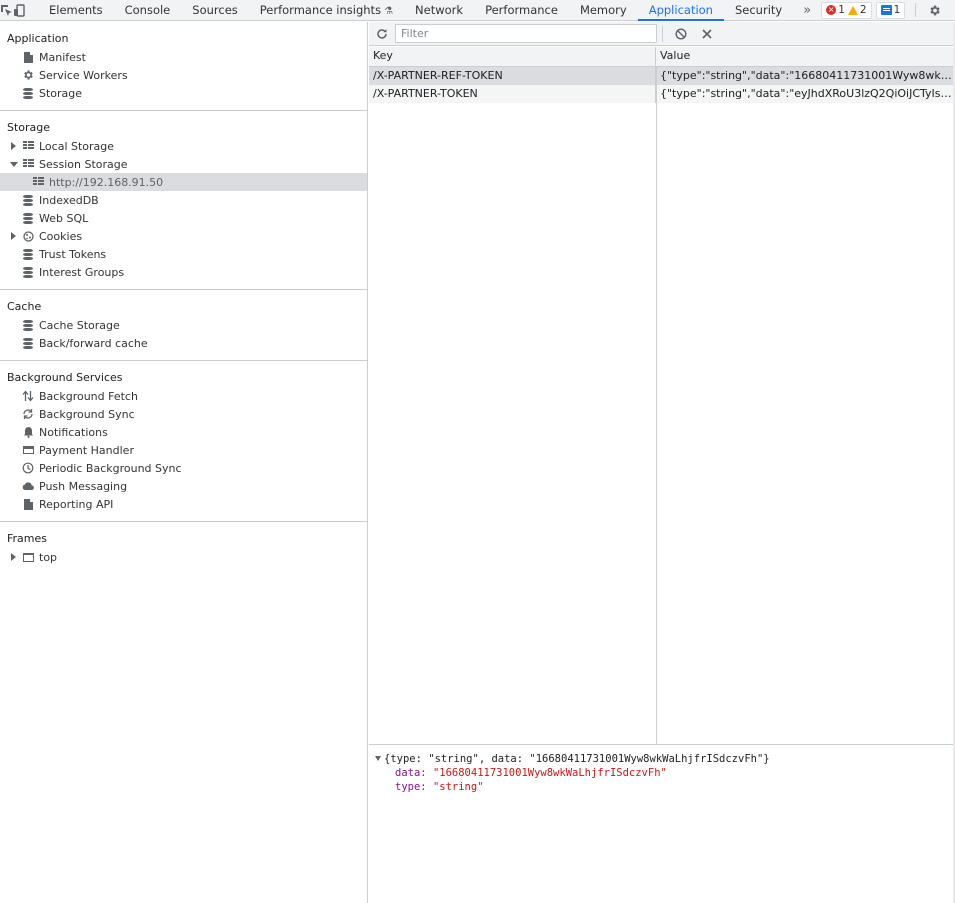  What do you see at coordinates (183, 164) in the screenshot?
I see `sidebar-item-session-storage: Session Storage` at bounding box center [183, 164].